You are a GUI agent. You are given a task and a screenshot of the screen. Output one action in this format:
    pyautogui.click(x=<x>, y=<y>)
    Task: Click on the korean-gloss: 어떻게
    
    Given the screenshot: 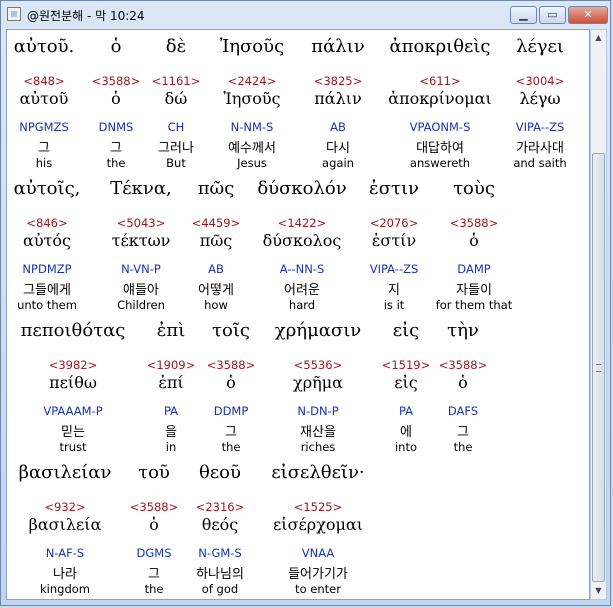 What is the action you would take?
    pyautogui.click(x=216, y=290)
    